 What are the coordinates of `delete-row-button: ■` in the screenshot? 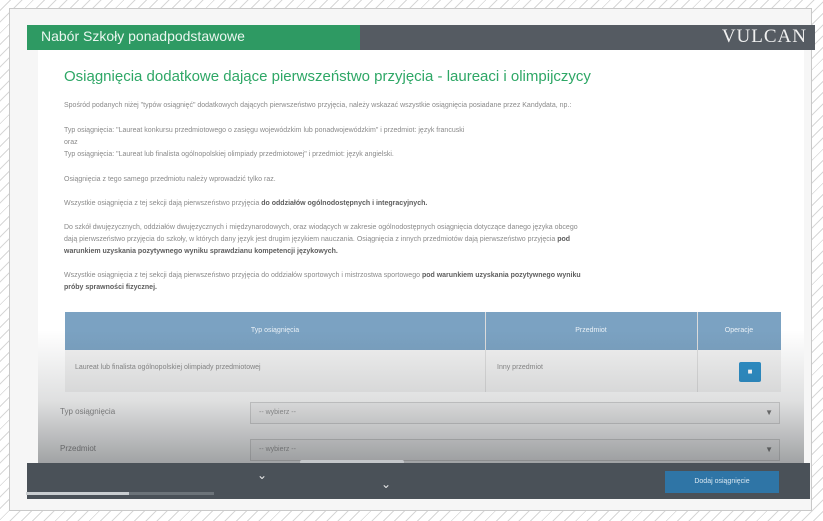 It's located at (750, 372).